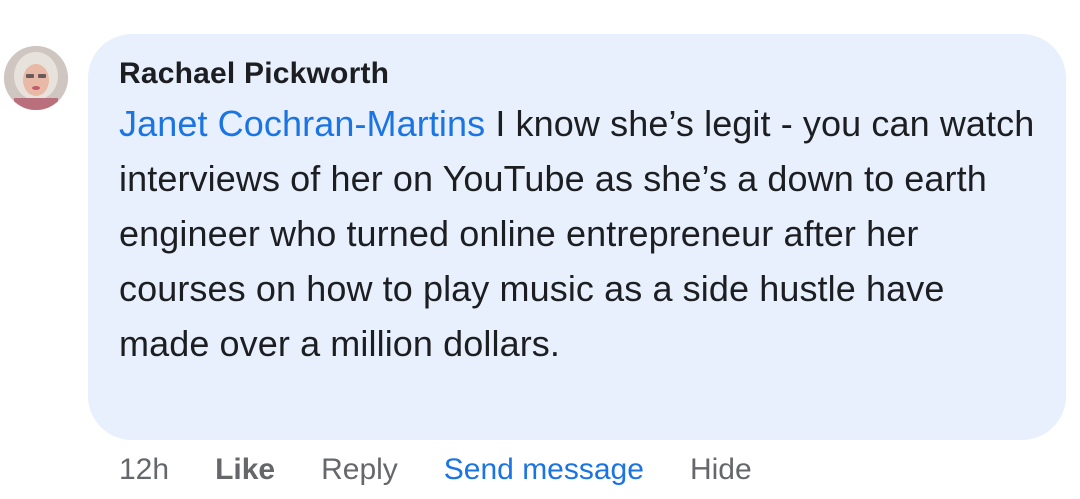 The image size is (1080, 499). Describe the element at coordinates (144, 470) in the screenshot. I see `timestamp: 12h` at that location.